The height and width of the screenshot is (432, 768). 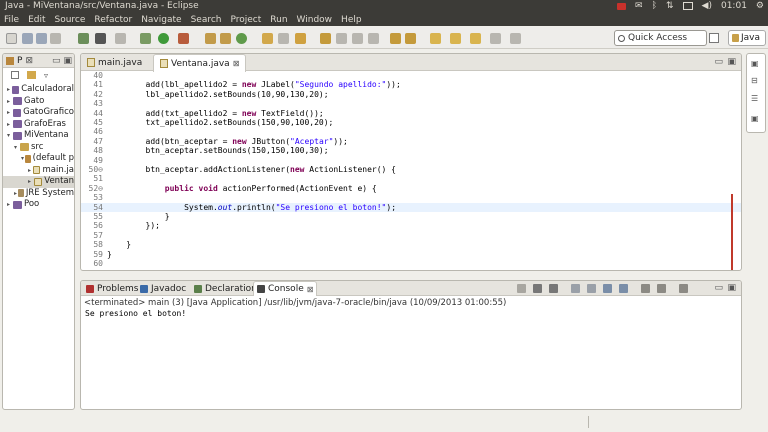 I want to click on scroll-lock-icon, so click(x=591, y=288).